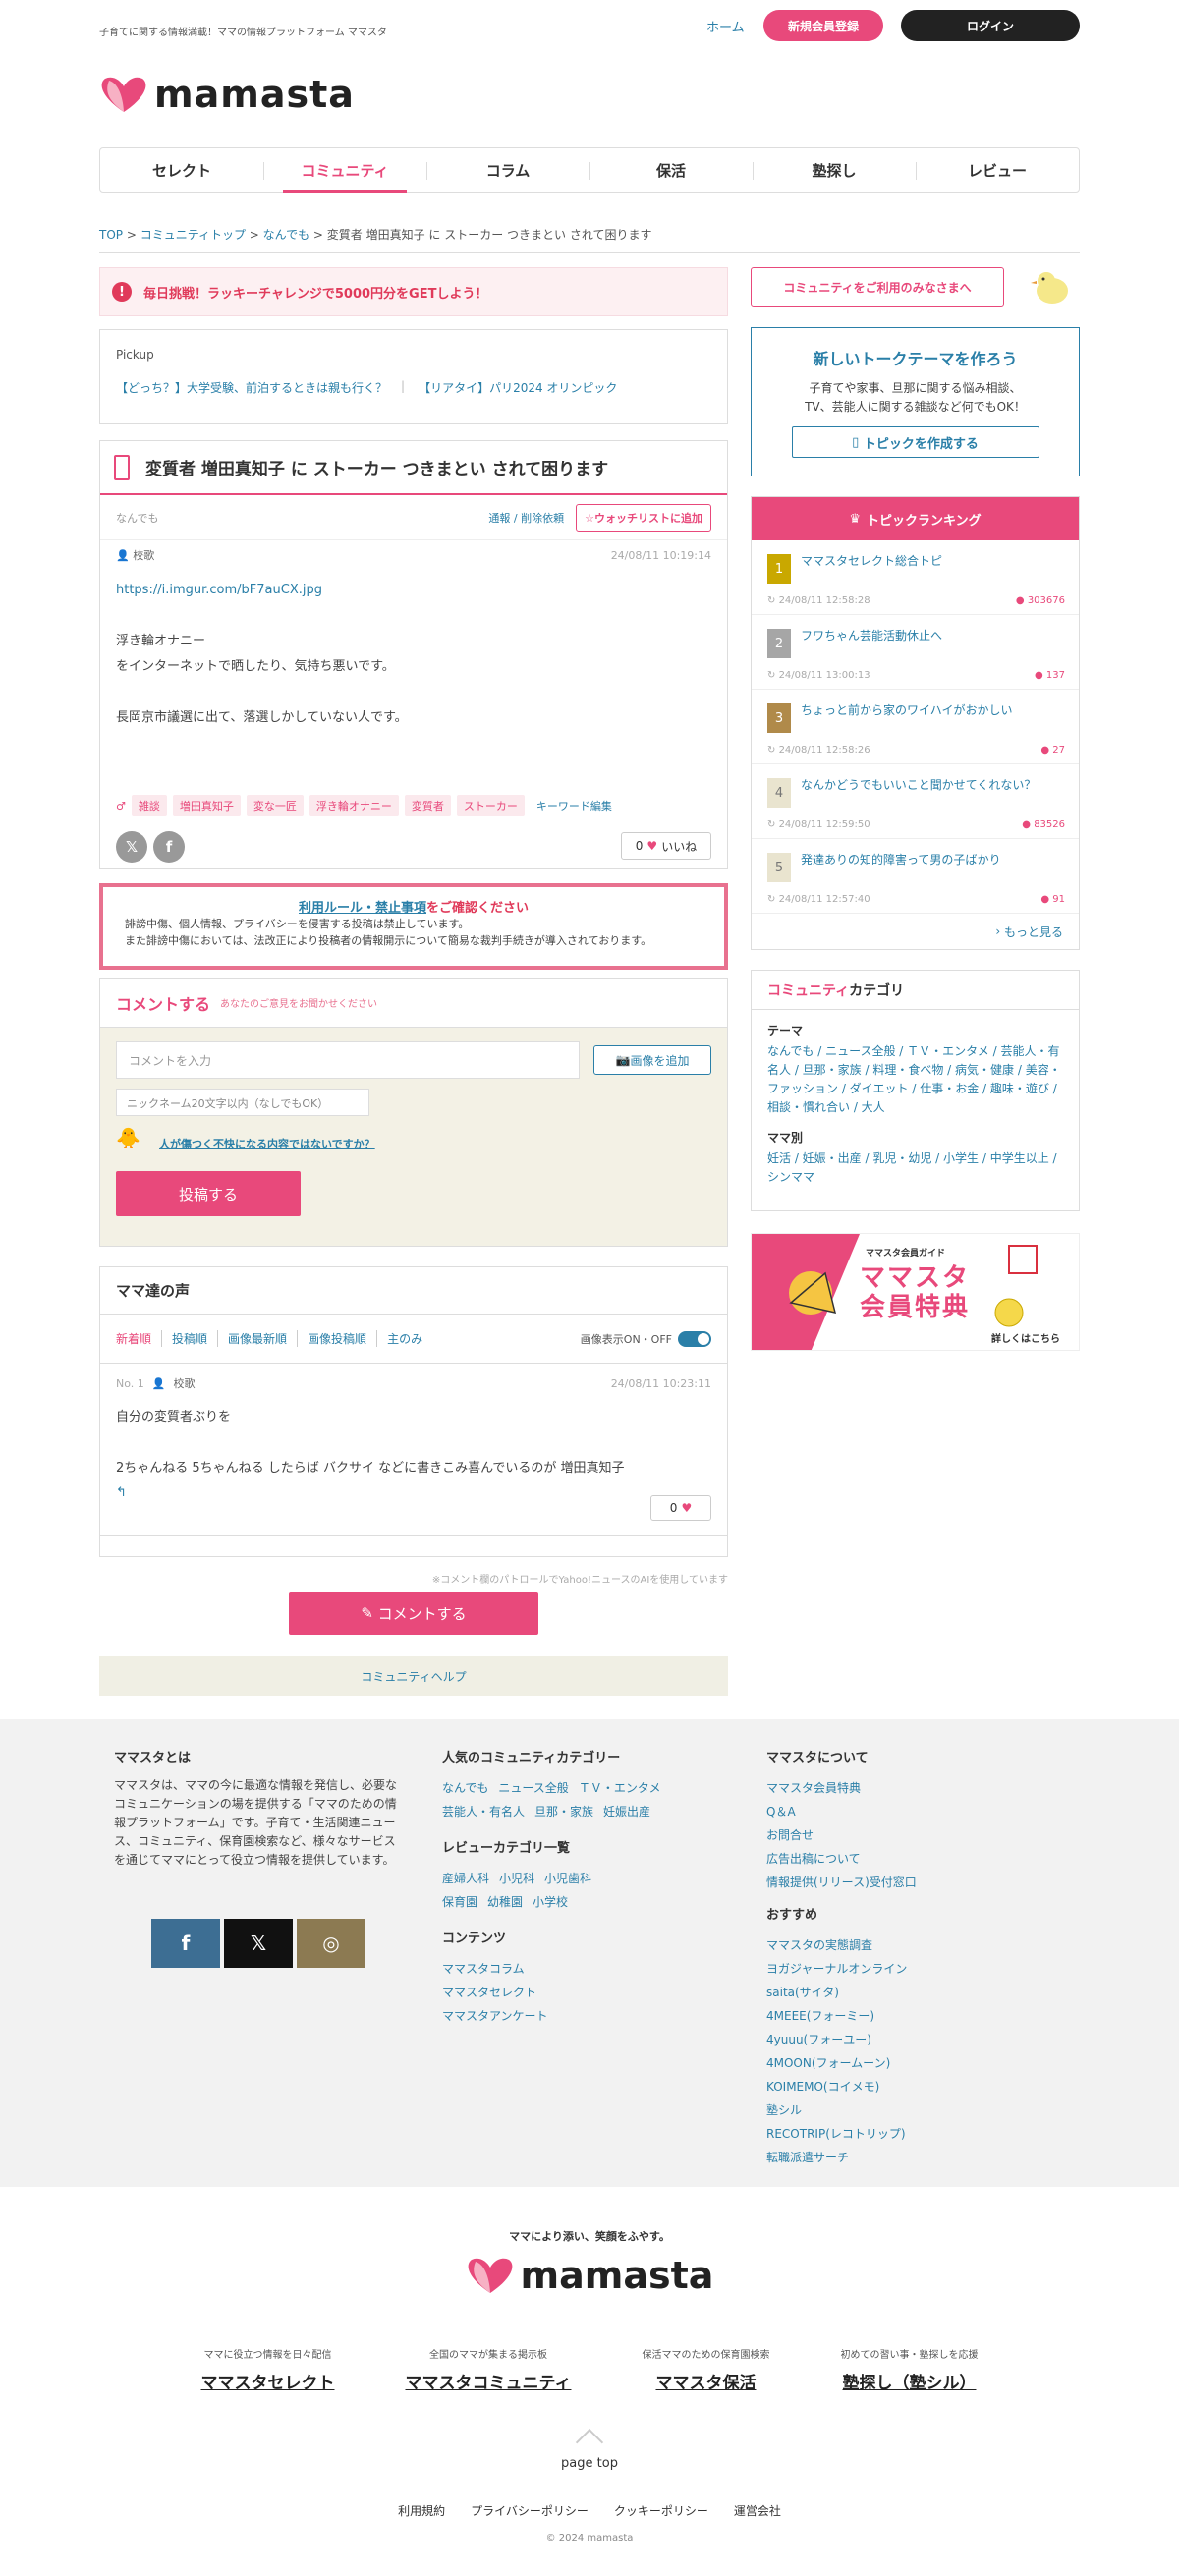 Image resolution: width=1179 pixels, height=2576 pixels. What do you see at coordinates (990, 25) in the screenshot?
I see `login-button: ログイン` at bounding box center [990, 25].